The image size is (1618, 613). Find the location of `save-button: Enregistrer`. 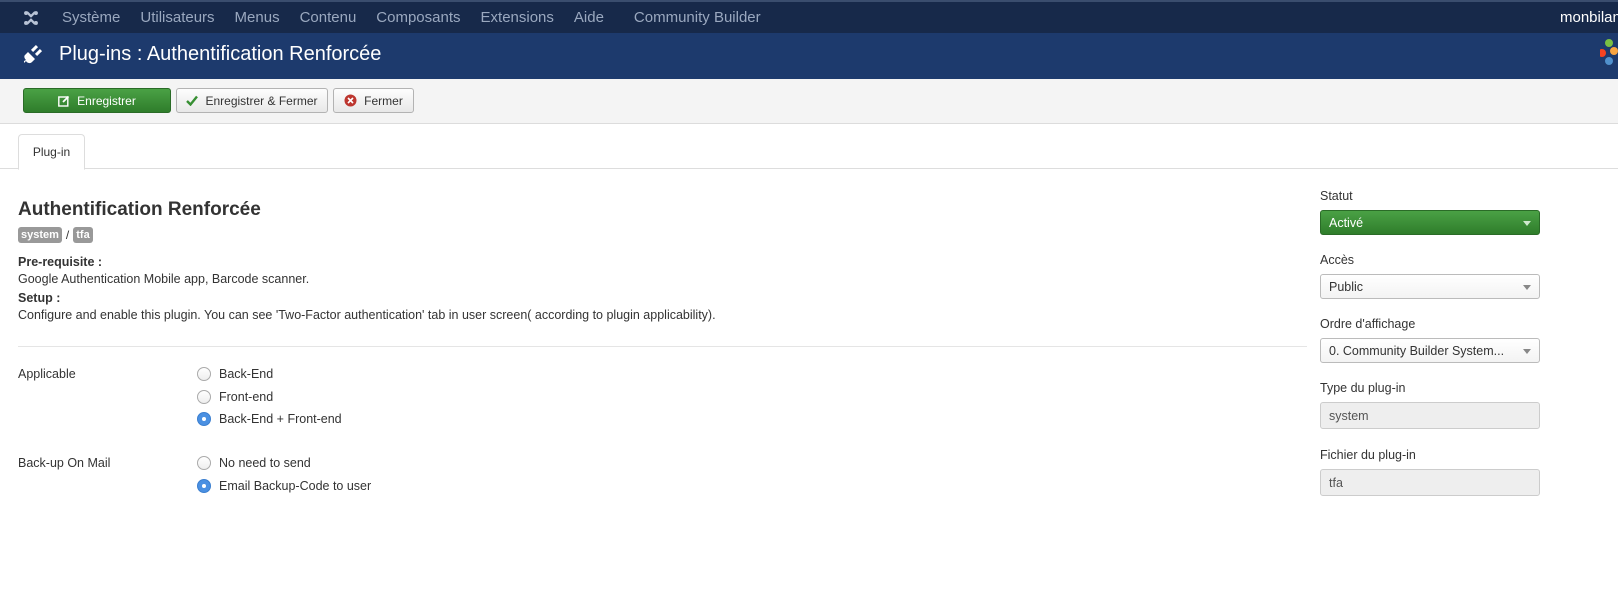

save-button: Enregistrer is located at coordinates (97, 100).